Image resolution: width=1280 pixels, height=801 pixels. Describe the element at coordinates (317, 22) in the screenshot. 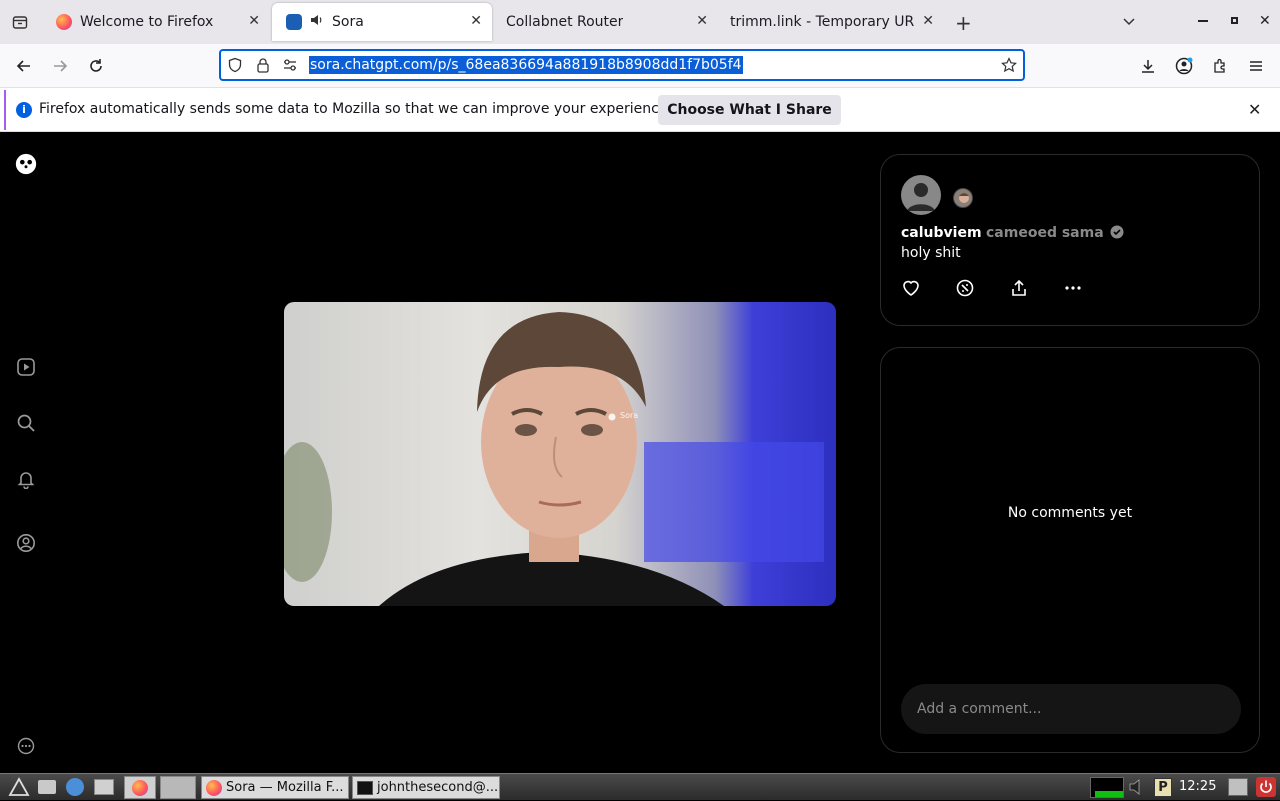

I see `speaker-icon` at that location.